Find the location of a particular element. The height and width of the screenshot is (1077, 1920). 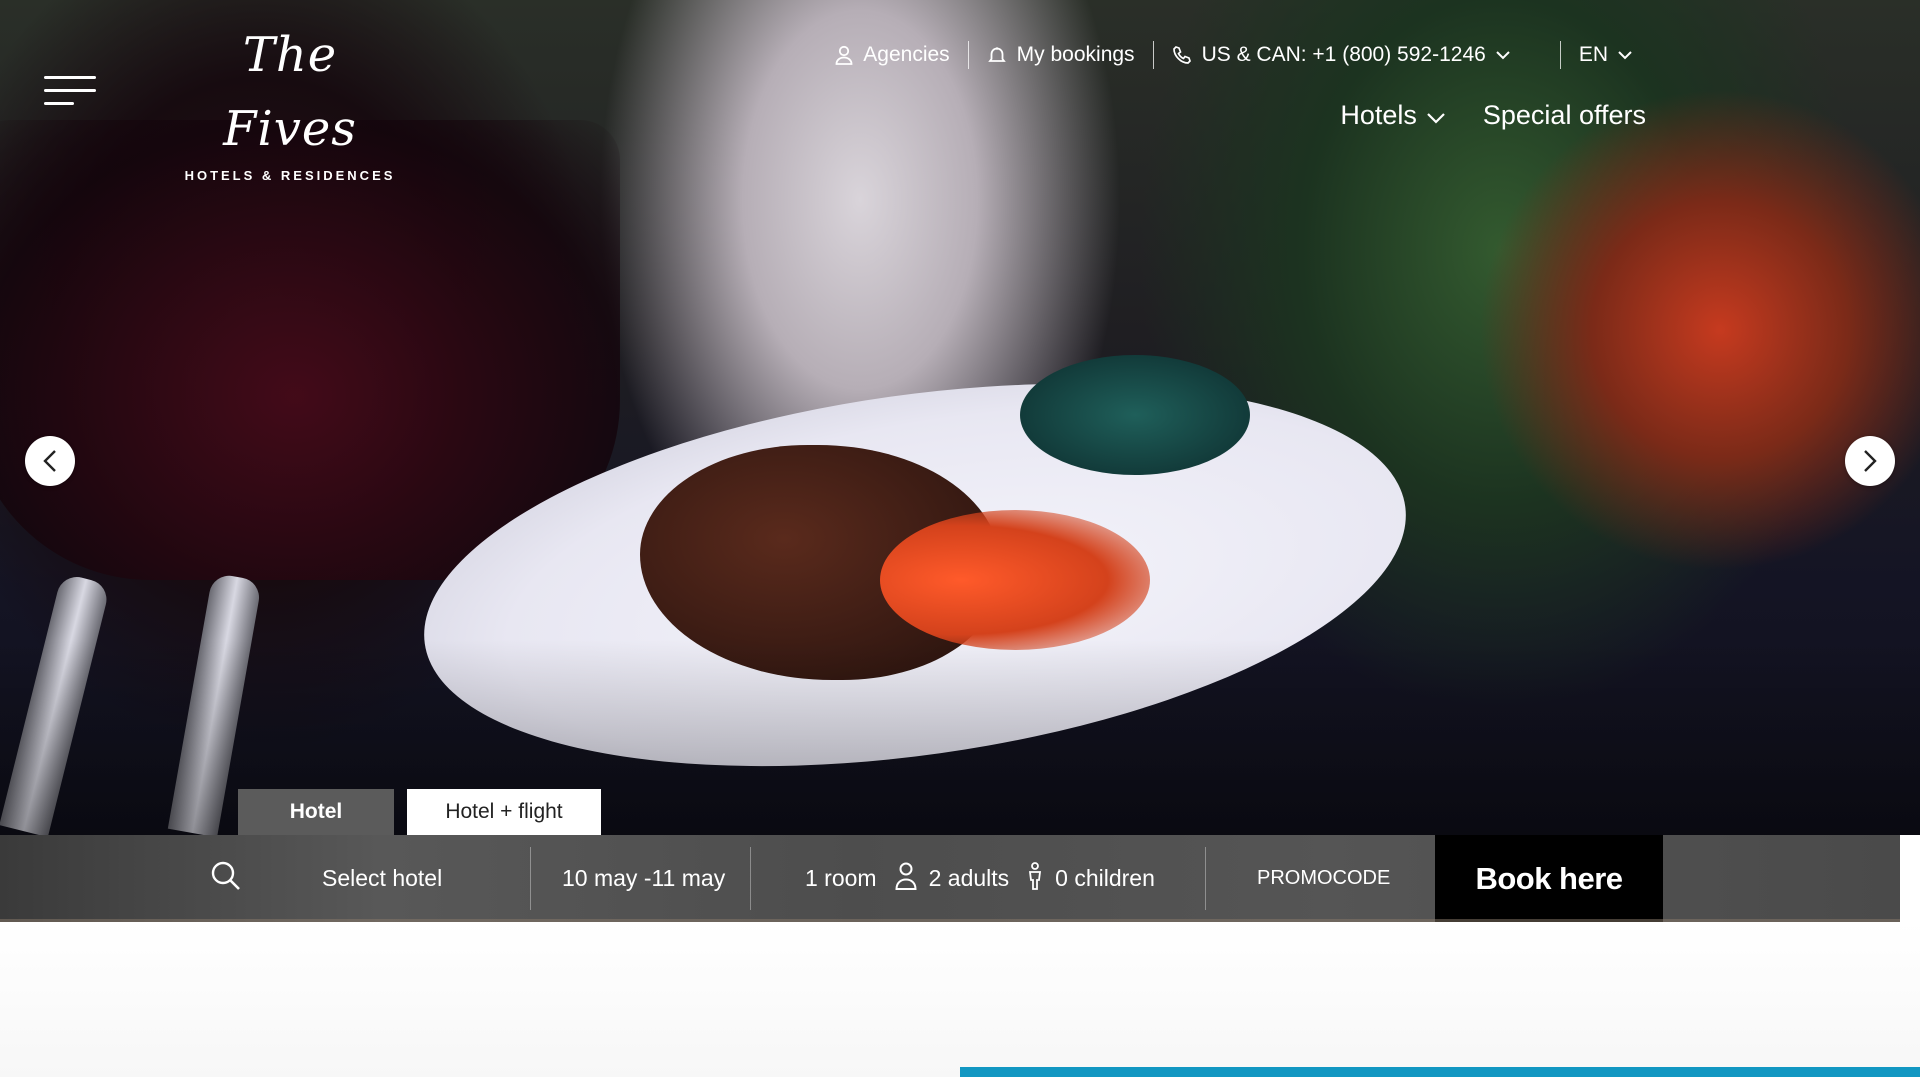

booking-tabs: Hotel Hotel + flight is located at coordinates (419, 812).